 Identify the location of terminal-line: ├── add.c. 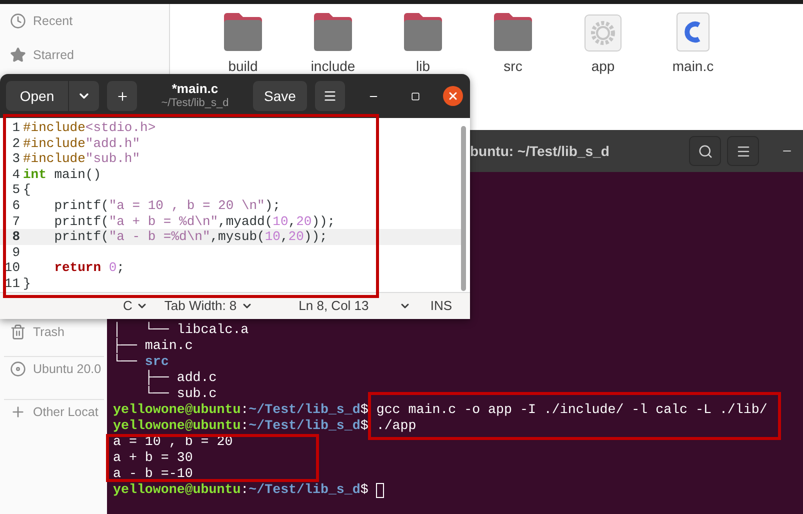
(180, 378).